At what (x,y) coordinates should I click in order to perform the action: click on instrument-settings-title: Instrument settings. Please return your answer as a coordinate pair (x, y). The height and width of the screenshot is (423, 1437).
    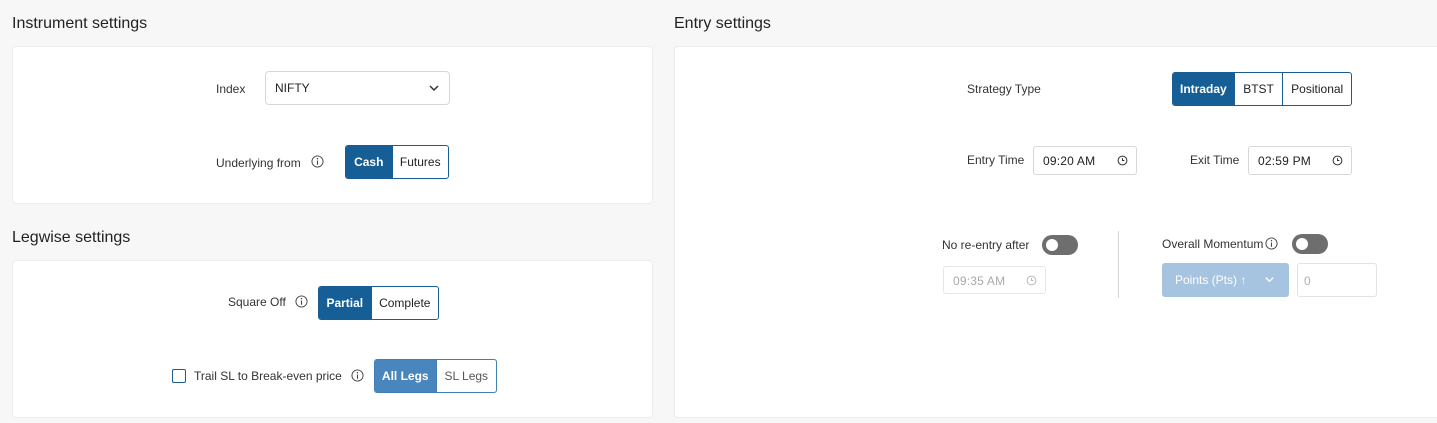
    Looking at the image, I should click on (80, 23).